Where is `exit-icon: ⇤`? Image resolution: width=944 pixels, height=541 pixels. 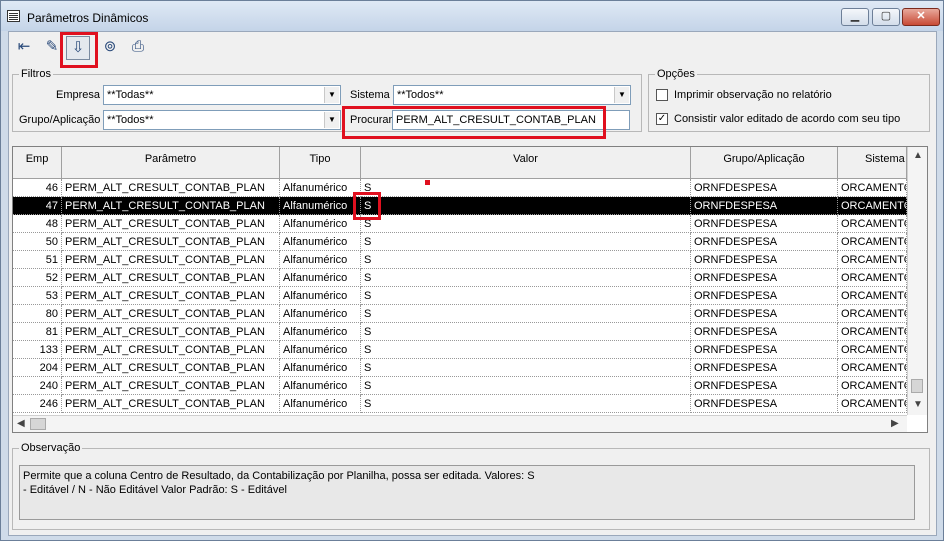
exit-icon: ⇤ is located at coordinates (24, 48).